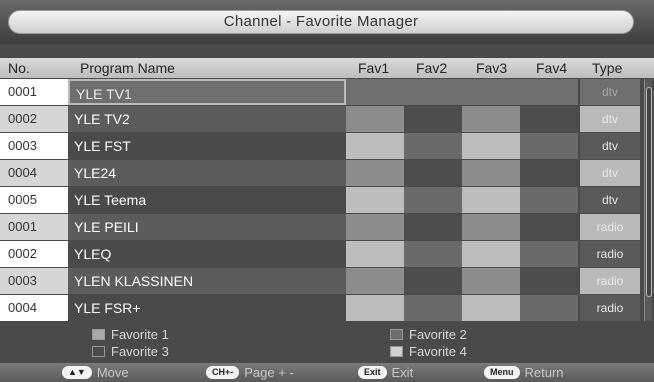 Image resolution: width=654 pixels, height=382 pixels. What do you see at coordinates (374, 68) in the screenshot?
I see `column-header-fav1: Fav1` at bounding box center [374, 68].